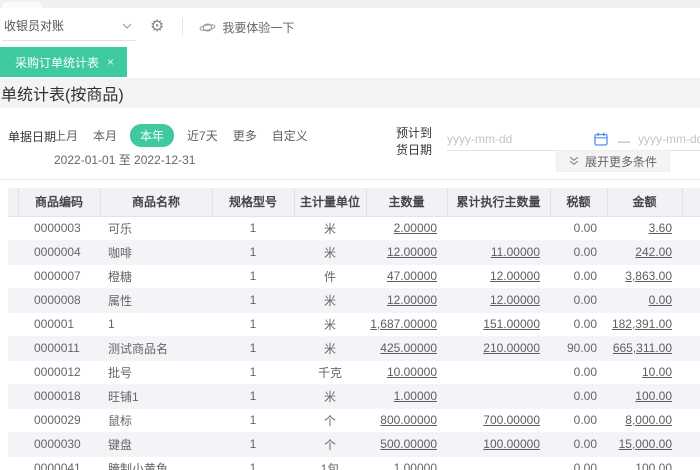  What do you see at coordinates (648, 276) in the screenshot?
I see `drilldown-link: 3,863.00` at bounding box center [648, 276].